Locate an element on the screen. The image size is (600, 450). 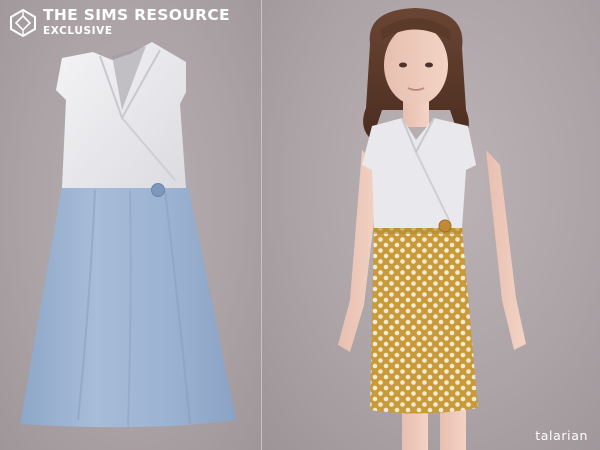
watermark-title: THE SIMS RESOURCE is located at coordinates (136, 15).